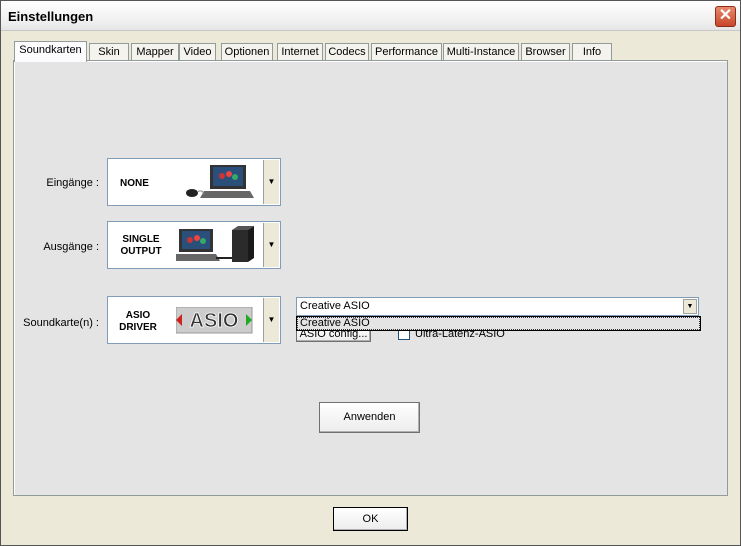 This screenshot has height=546, width=741. What do you see at coordinates (335, 306) in the screenshot?
I see `asio-device-value: Creative ASIO` at bounding box center [335, 306].